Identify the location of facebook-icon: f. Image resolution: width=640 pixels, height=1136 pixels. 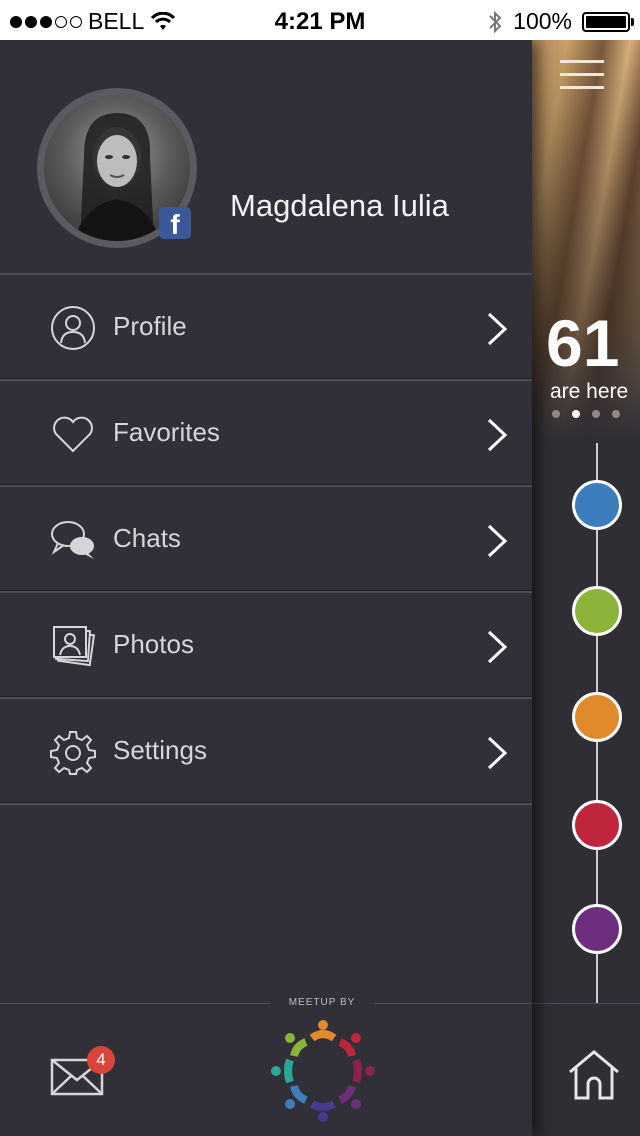
(175, 223).